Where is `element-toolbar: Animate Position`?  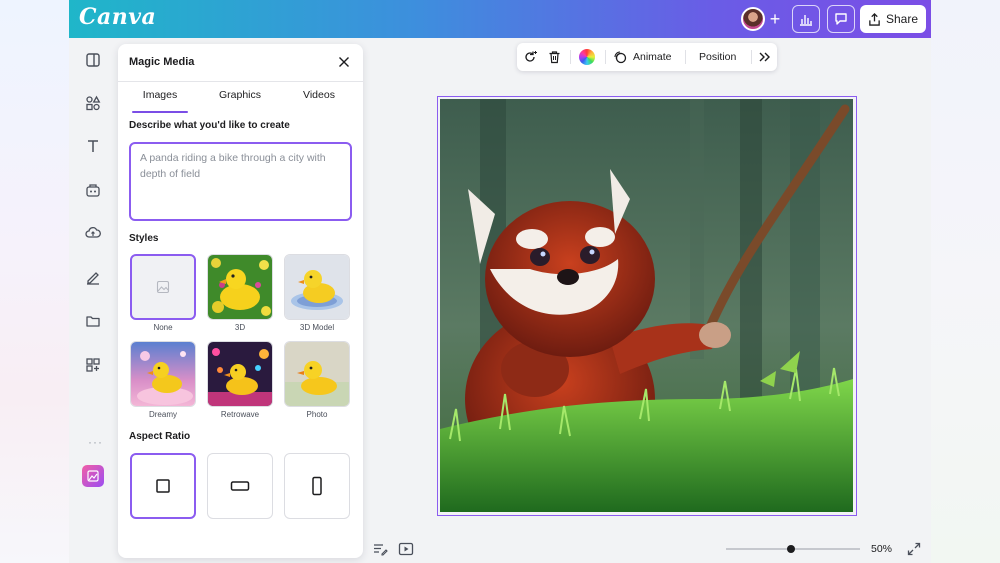 element-toolbar: Animate Position is located at coordinates (647, 57).